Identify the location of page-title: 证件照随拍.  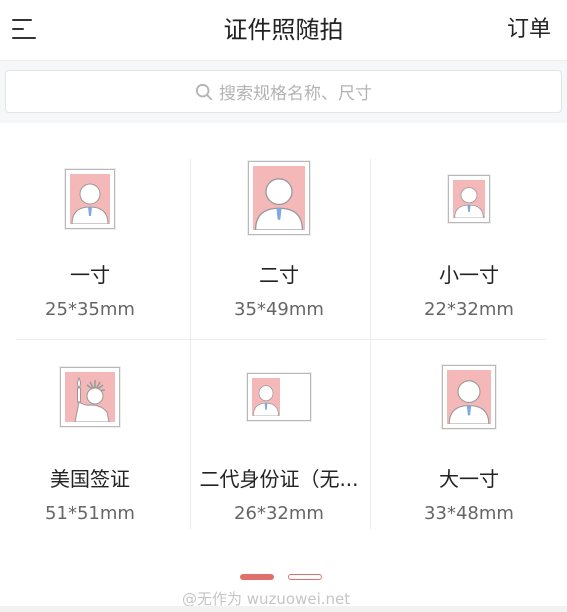
(283, 30).